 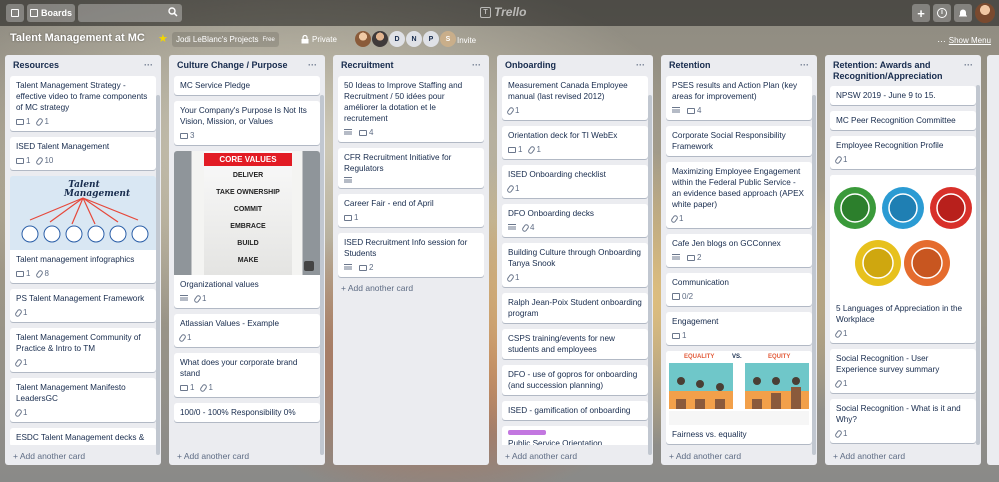 I want to click on notifications-button, so click(x=963, y=13).